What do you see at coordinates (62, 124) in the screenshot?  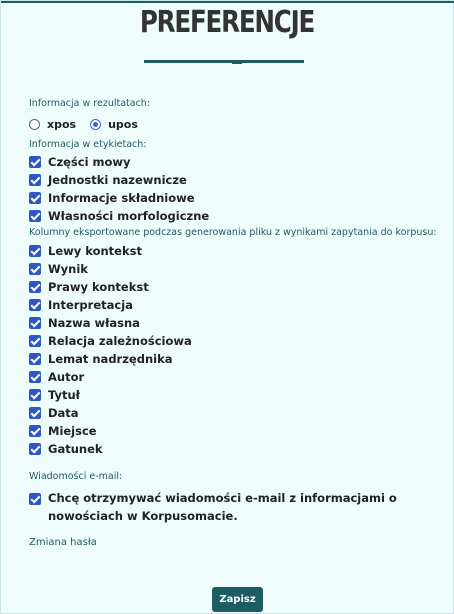 I see `radio-xpos-label: xpos` at bounding box center [62, 124].